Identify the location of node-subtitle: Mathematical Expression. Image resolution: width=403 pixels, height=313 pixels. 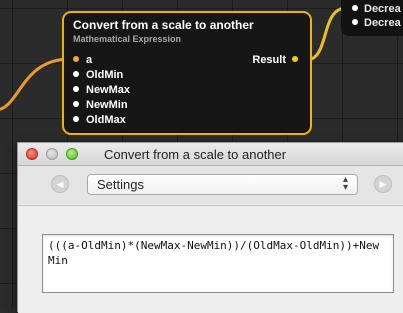
(127, 39).